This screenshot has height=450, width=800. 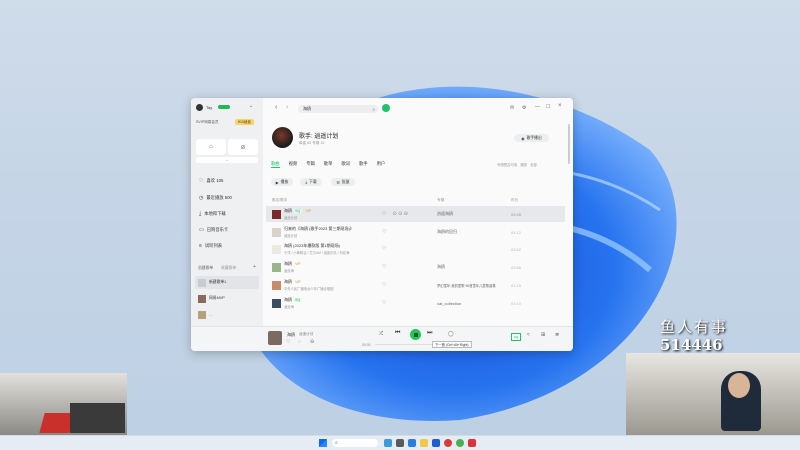 What do you see at coordinates (397, 333) in the screenshot?
I see `prev-icon: ⏮` at bounding box center [397, 333].